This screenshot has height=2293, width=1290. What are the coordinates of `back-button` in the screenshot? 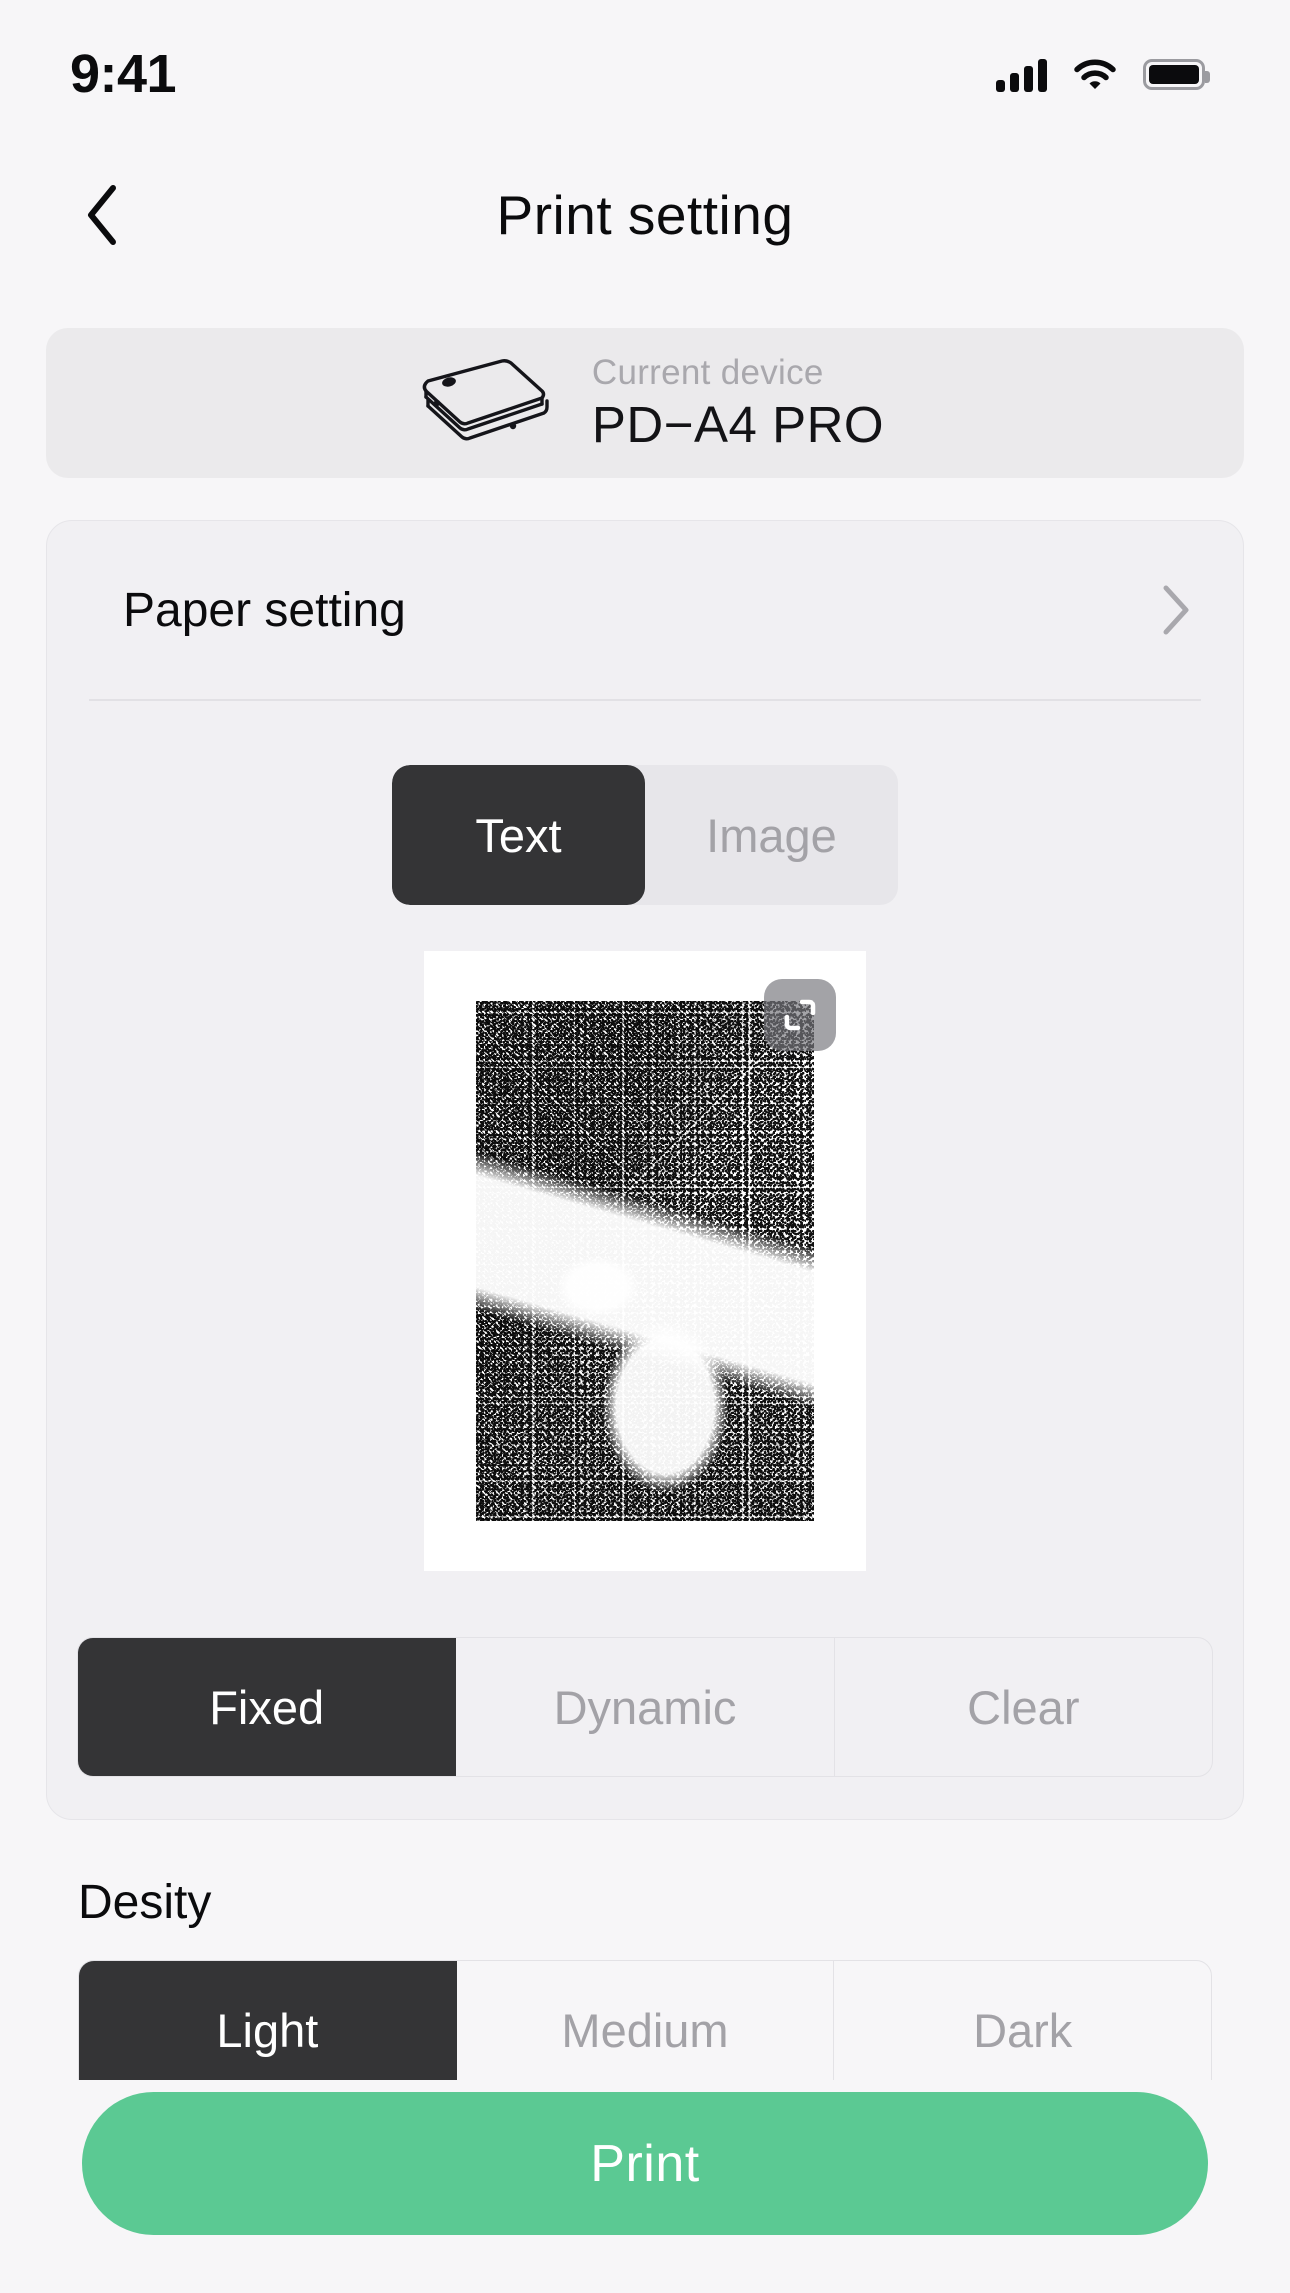 It's located at (103, 215).